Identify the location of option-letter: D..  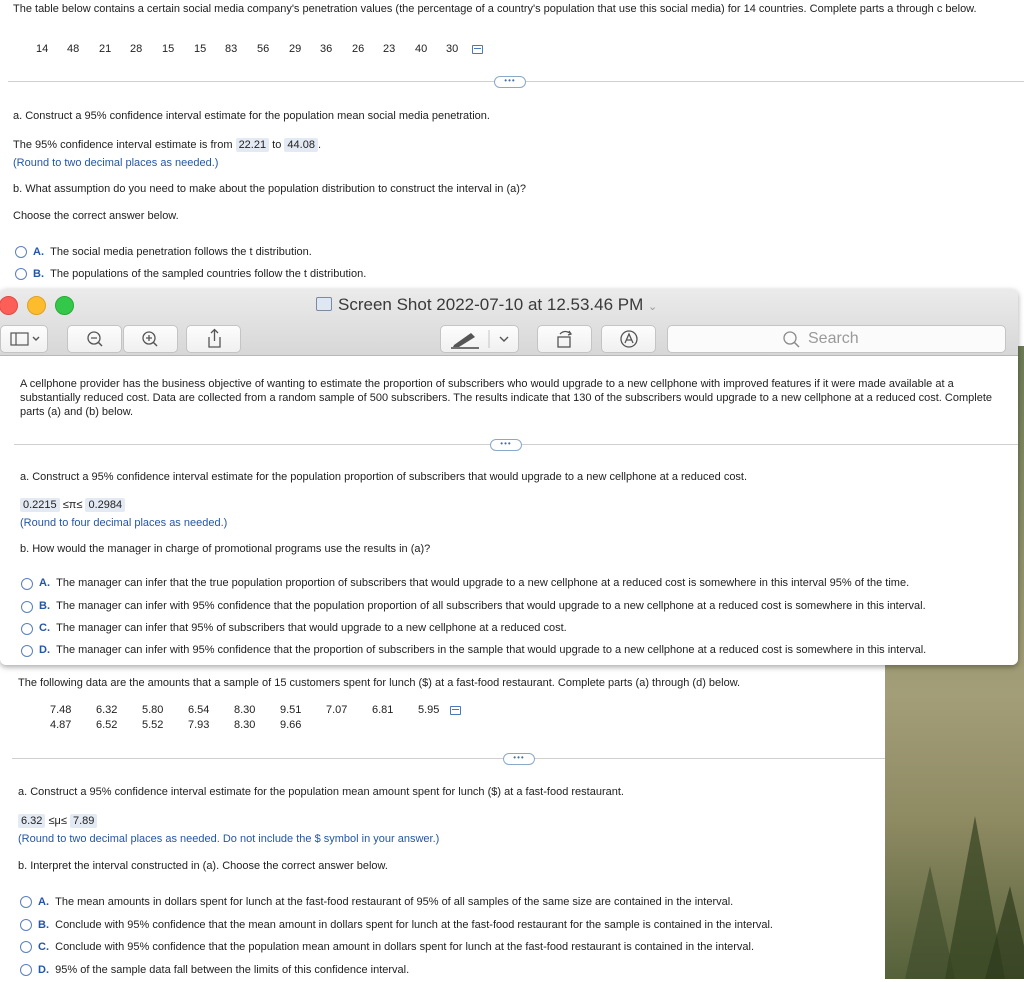
(43, 970).